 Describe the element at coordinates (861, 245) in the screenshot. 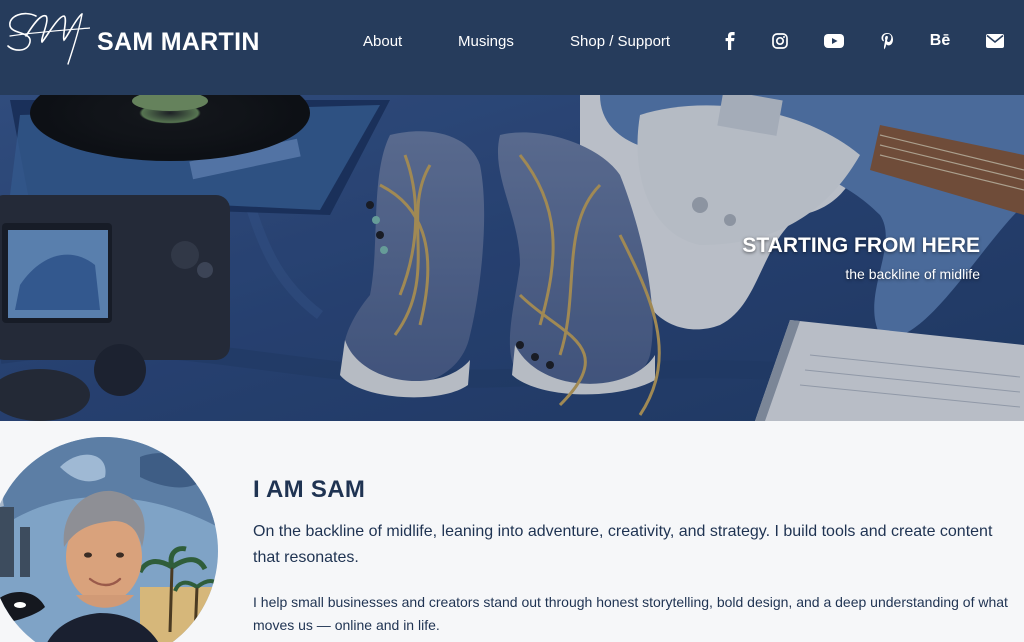

I see `hero-title: STARTING FROM HERE` at that location.